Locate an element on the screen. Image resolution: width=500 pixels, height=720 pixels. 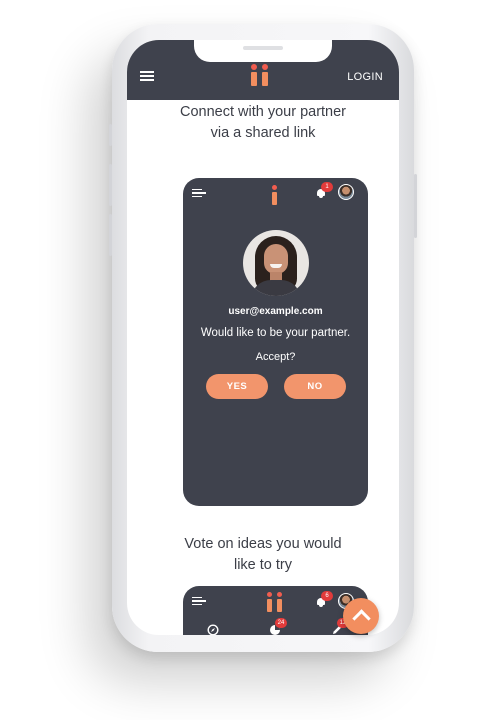
volume-down-button is located at coordinates (110, 235).